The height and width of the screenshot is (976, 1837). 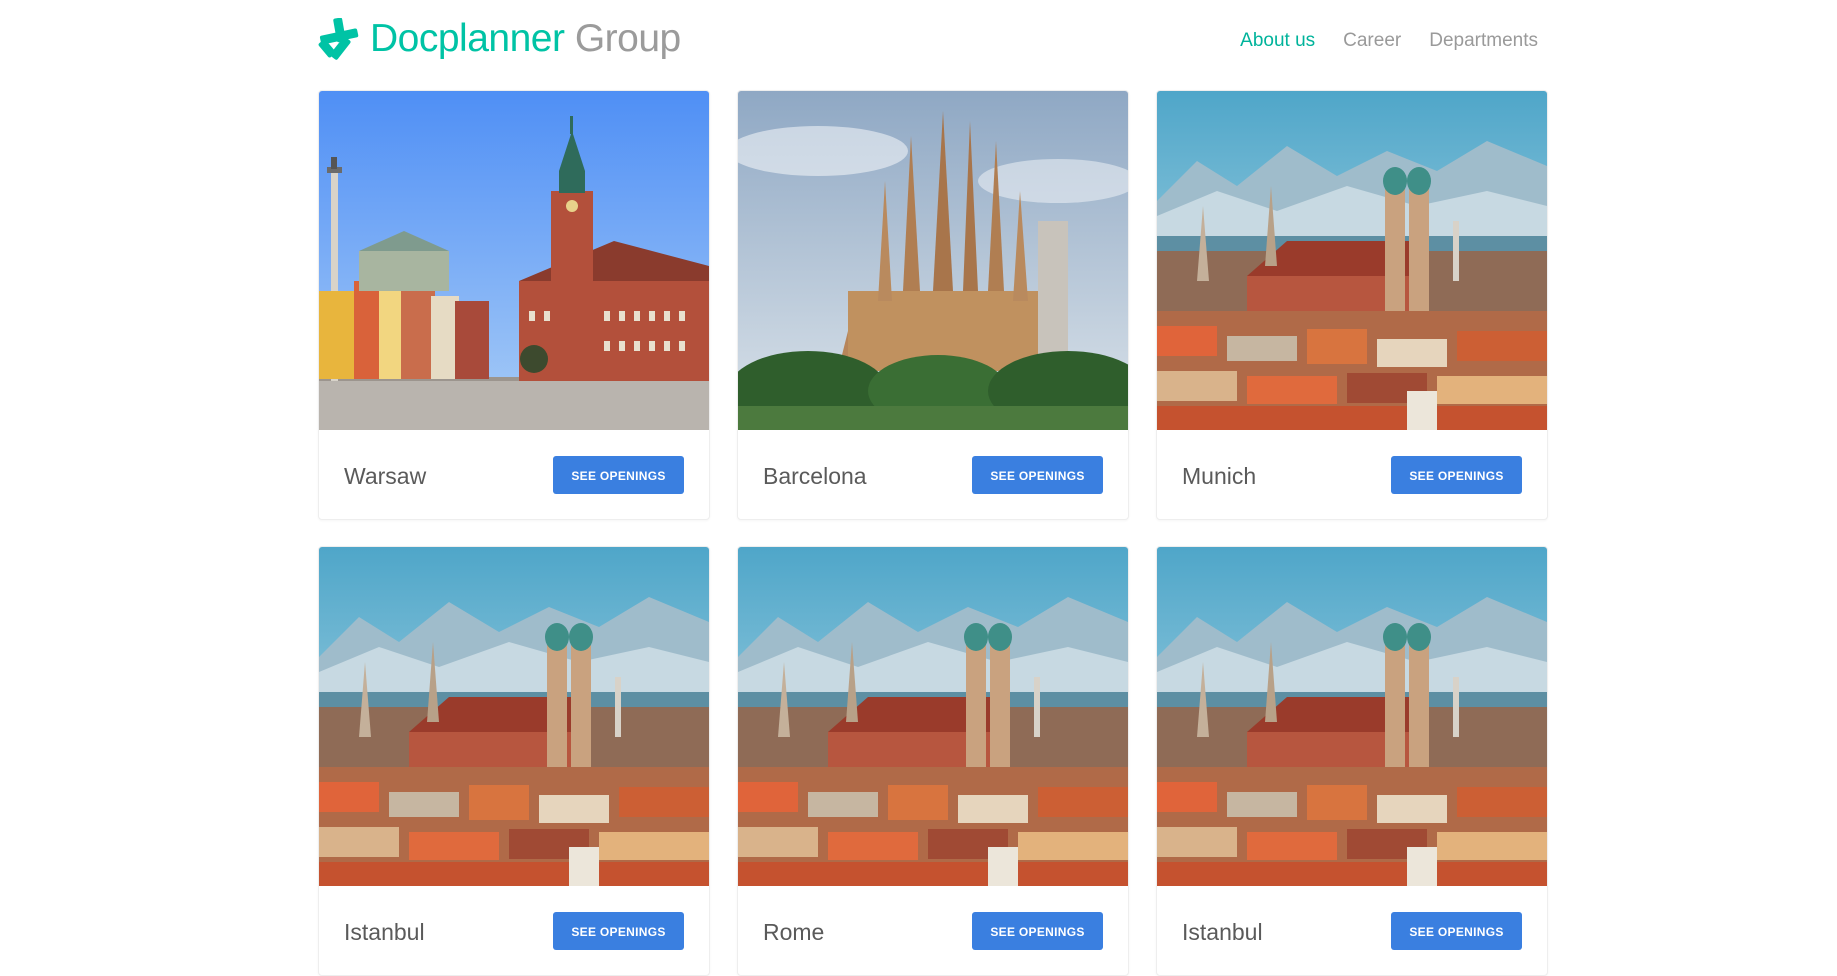 I want to click on office-photo-rome, so click(x=933, y=716).